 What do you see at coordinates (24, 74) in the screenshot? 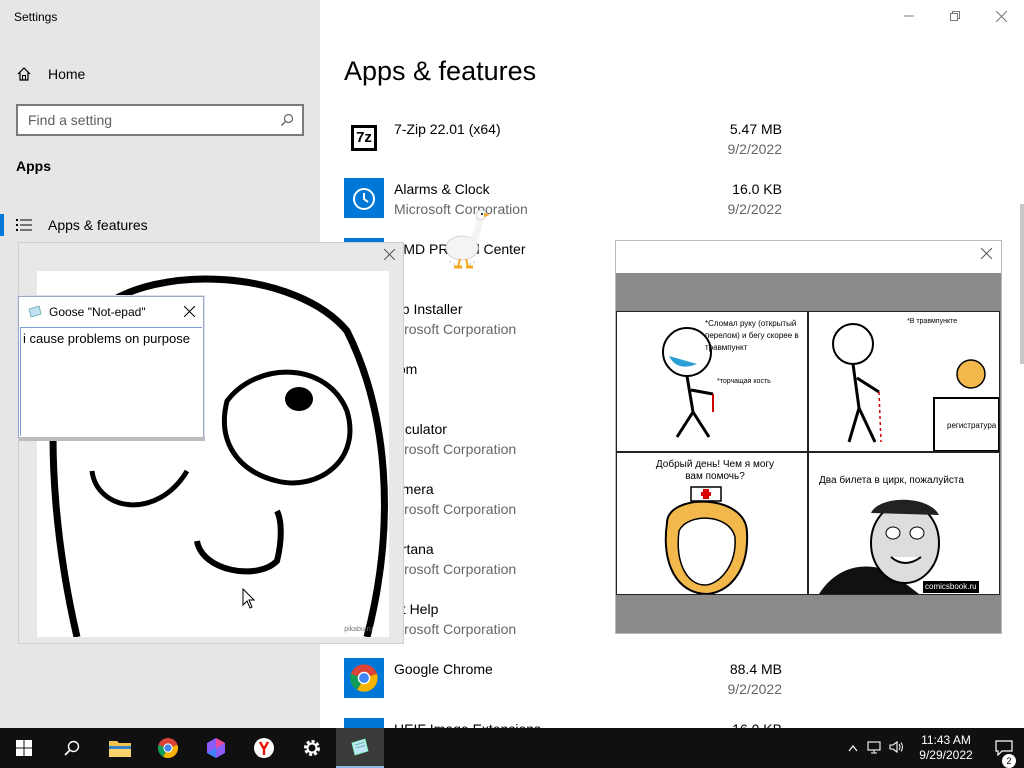
I see `home-icon` at bounding box center [24, 74].